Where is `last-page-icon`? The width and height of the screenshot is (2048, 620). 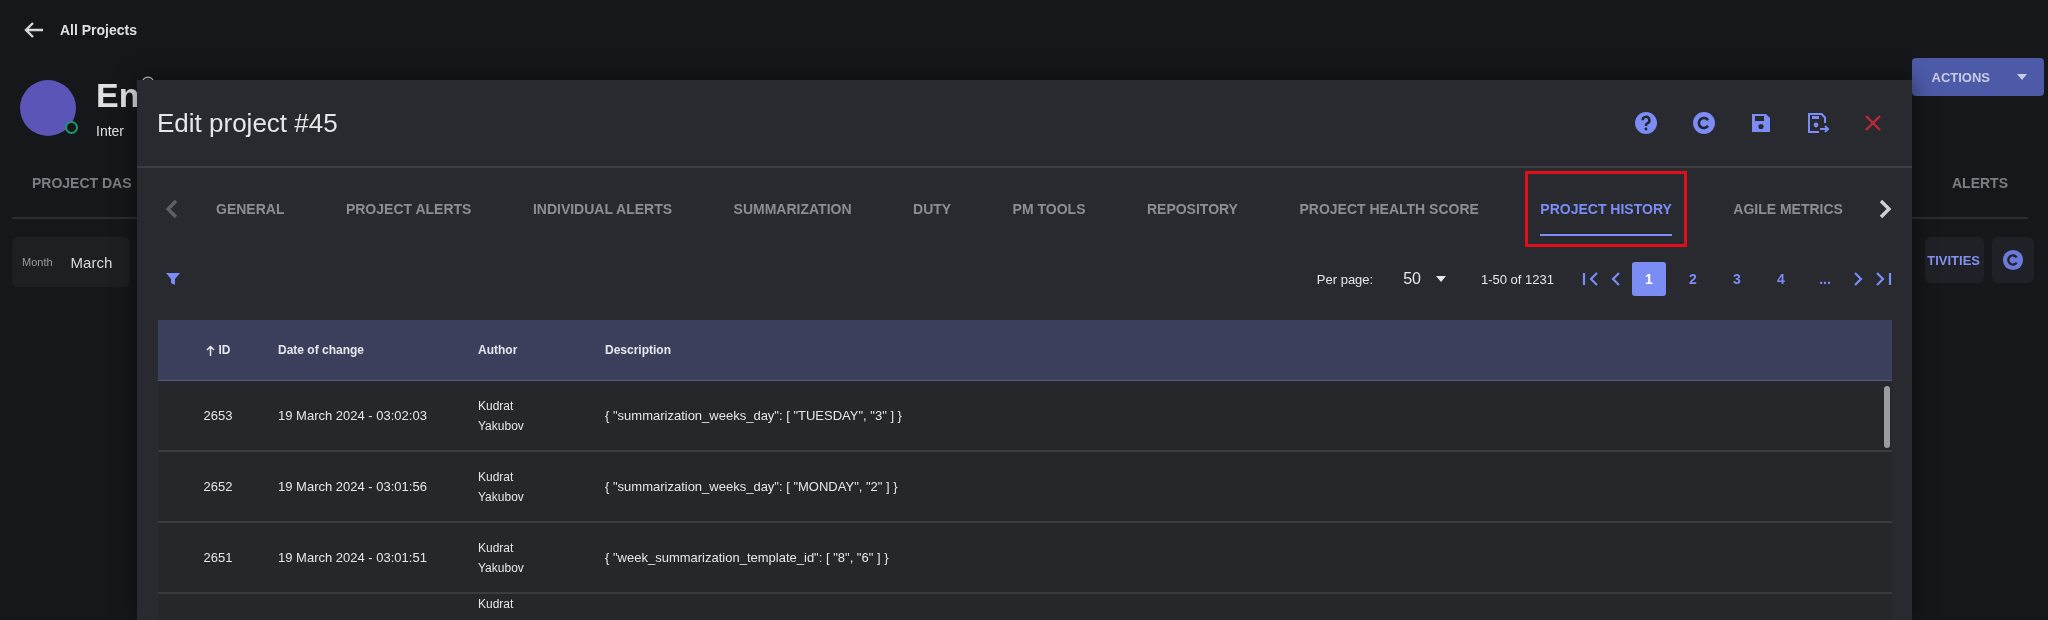 last-page-icon is located at coordinates (1883, 279).